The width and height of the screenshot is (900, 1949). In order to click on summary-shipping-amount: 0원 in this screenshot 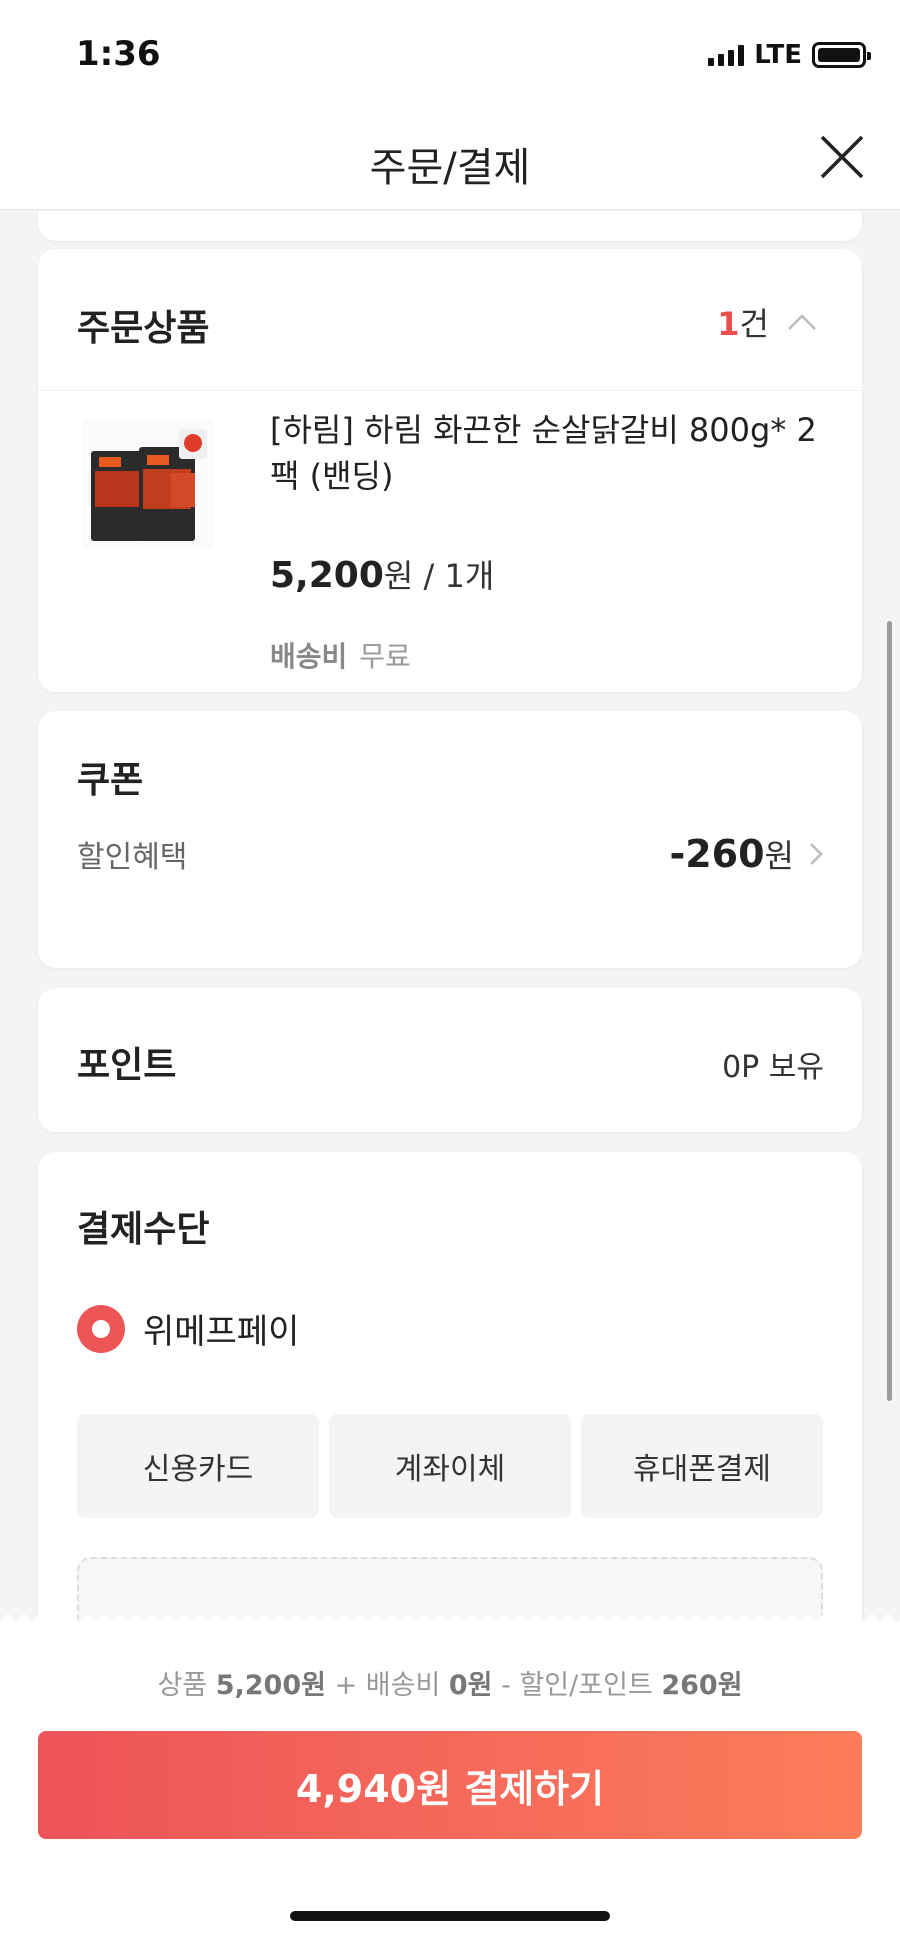, I will do `click(470, 1685)`.